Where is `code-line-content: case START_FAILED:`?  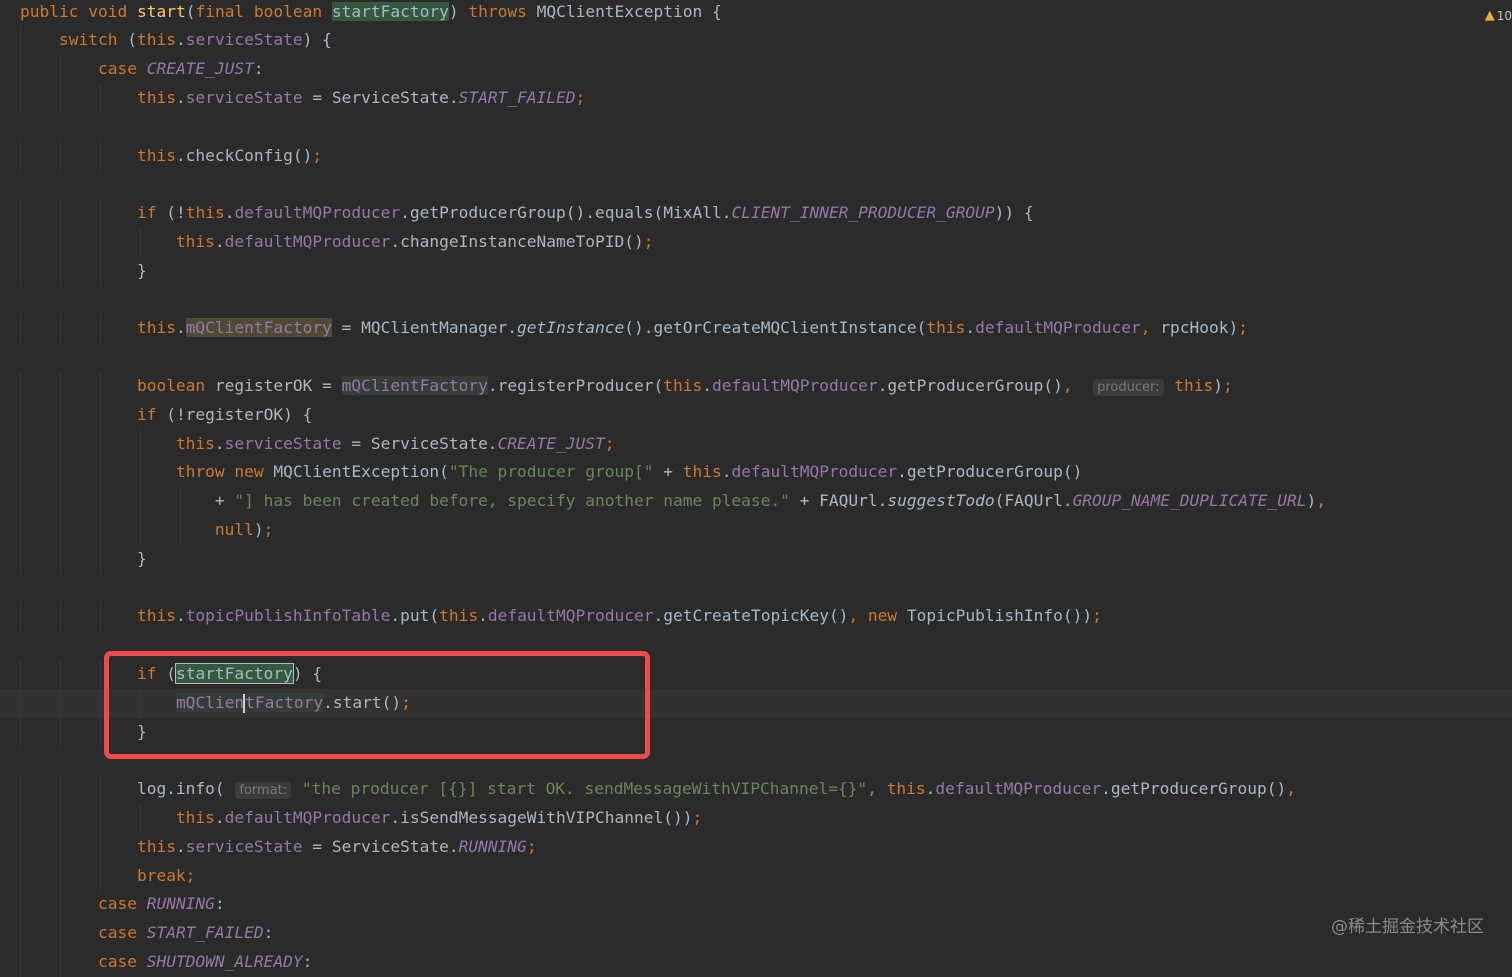 code-line-content: case START_FAILED: is located at coordinates (146, 933).